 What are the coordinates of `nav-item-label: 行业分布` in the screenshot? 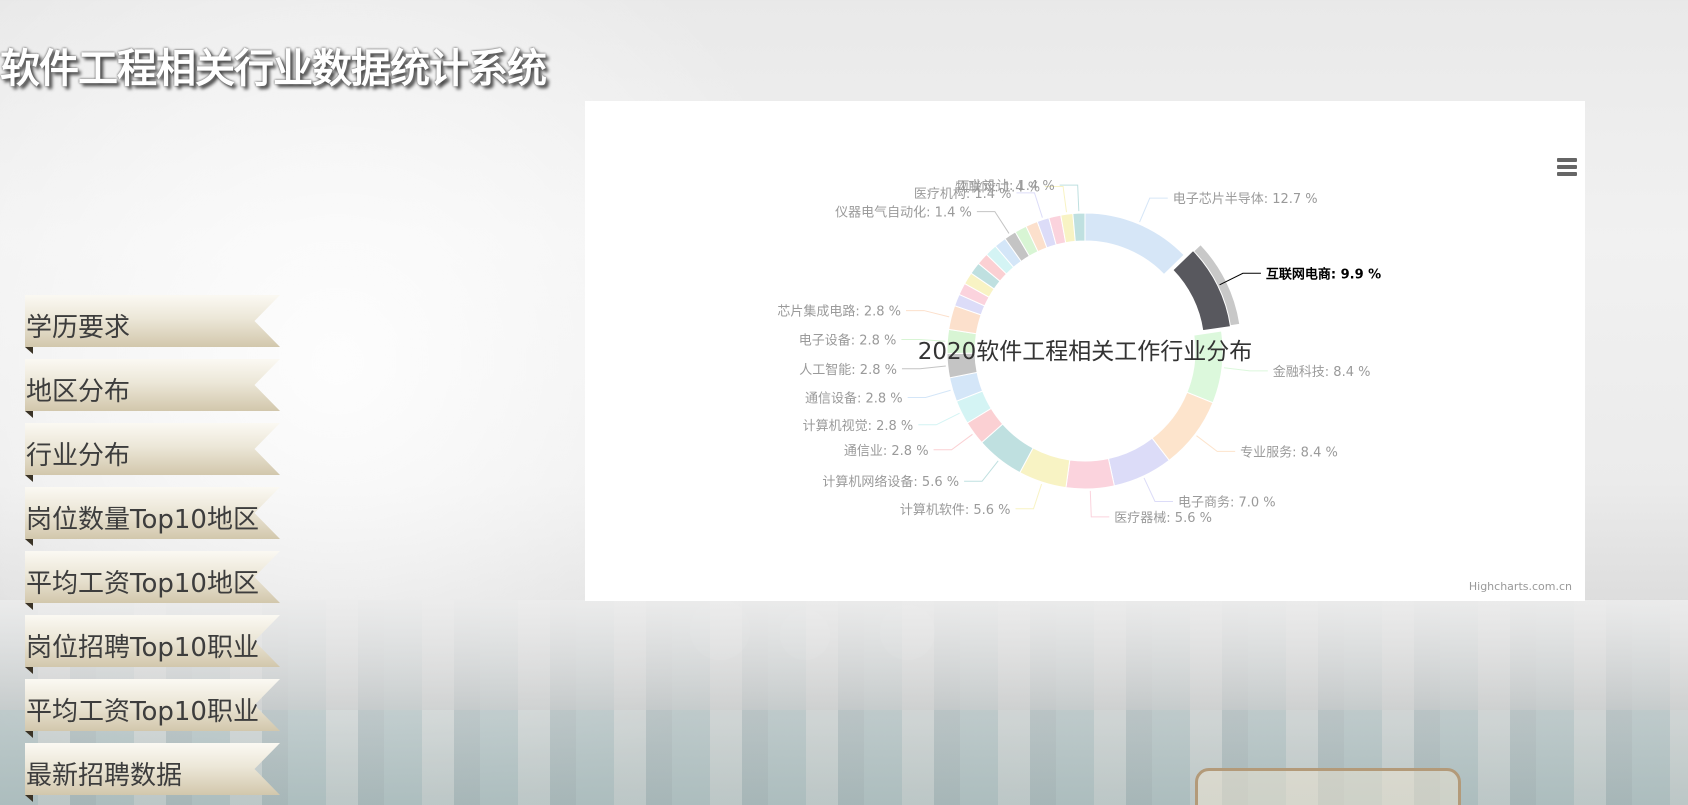 It's located at (78, 456).